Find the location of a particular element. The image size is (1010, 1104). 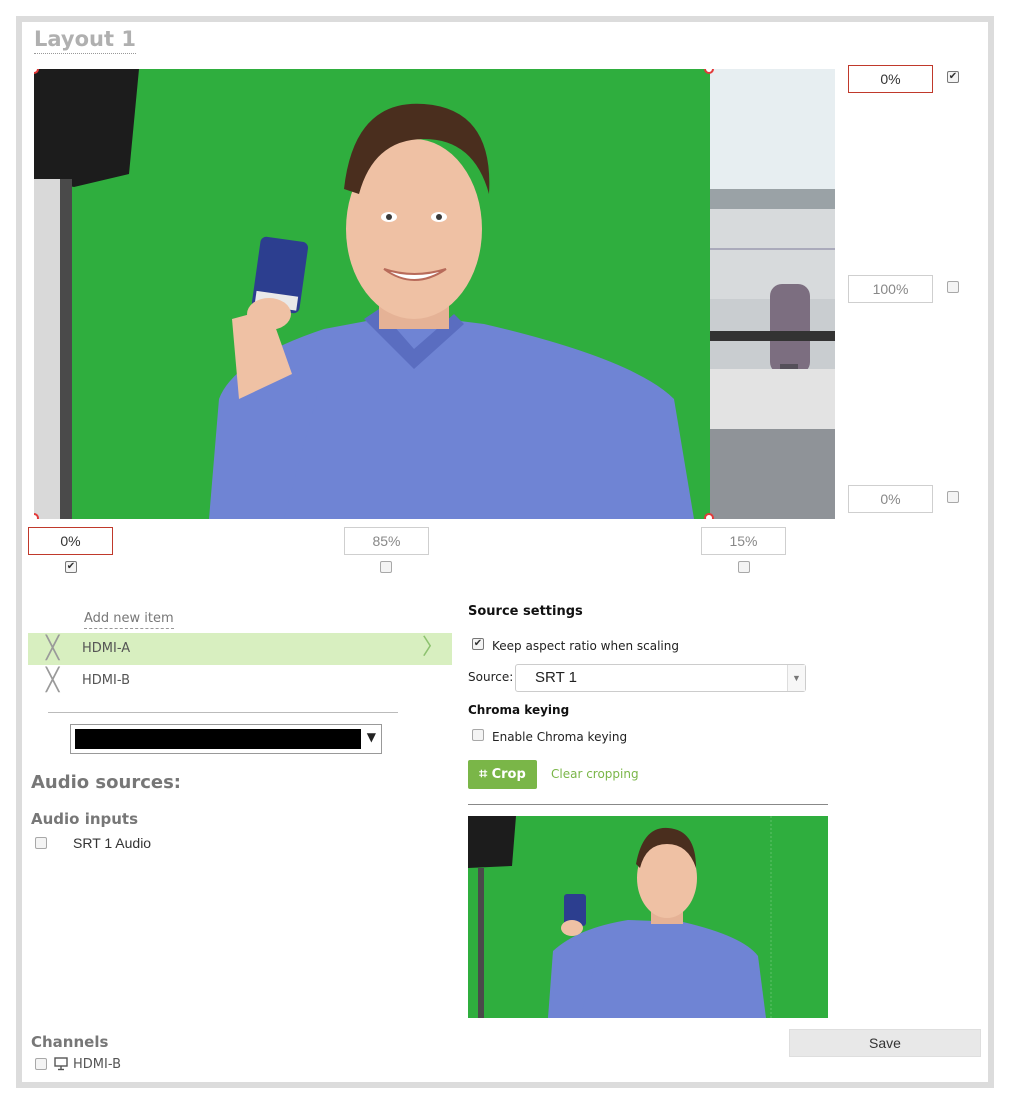

channels-heading: Channels is located at coordinates (70, 1042).